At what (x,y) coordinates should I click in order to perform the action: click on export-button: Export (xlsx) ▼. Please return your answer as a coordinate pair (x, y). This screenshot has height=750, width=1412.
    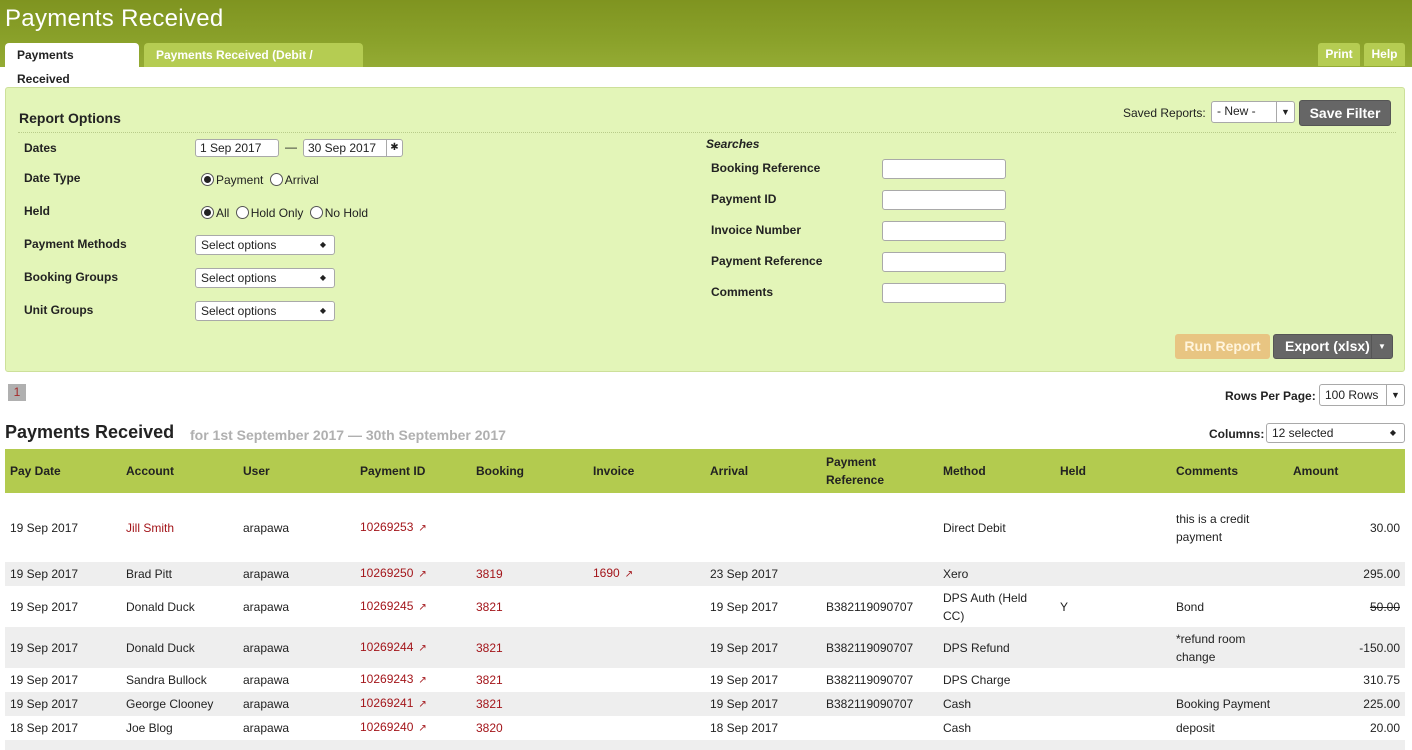
    Looking at the image, I should click on (1333, 346).